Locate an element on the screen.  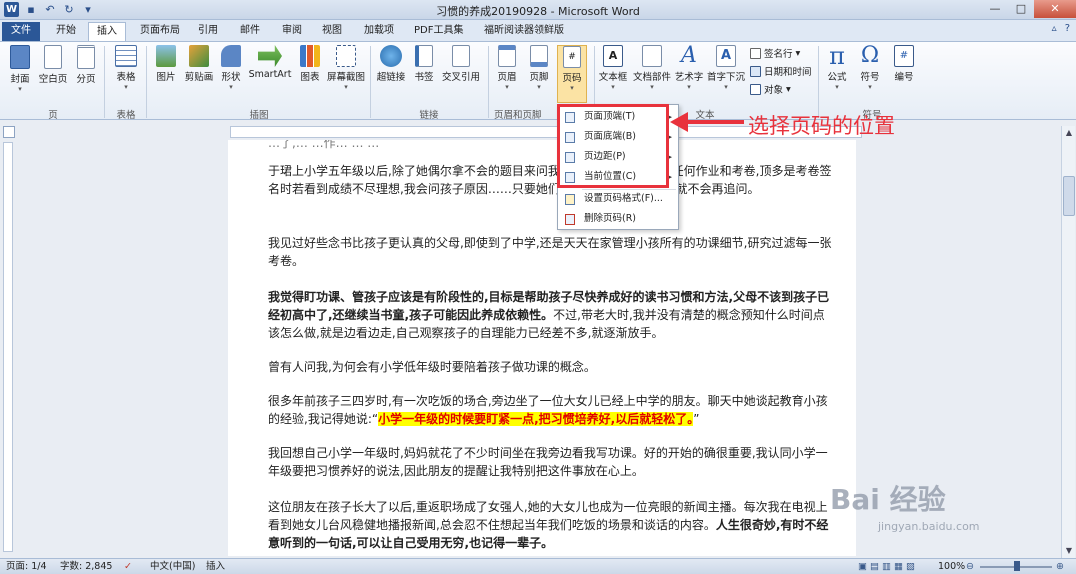
number-icon: # is located at coordinates (904, 56).